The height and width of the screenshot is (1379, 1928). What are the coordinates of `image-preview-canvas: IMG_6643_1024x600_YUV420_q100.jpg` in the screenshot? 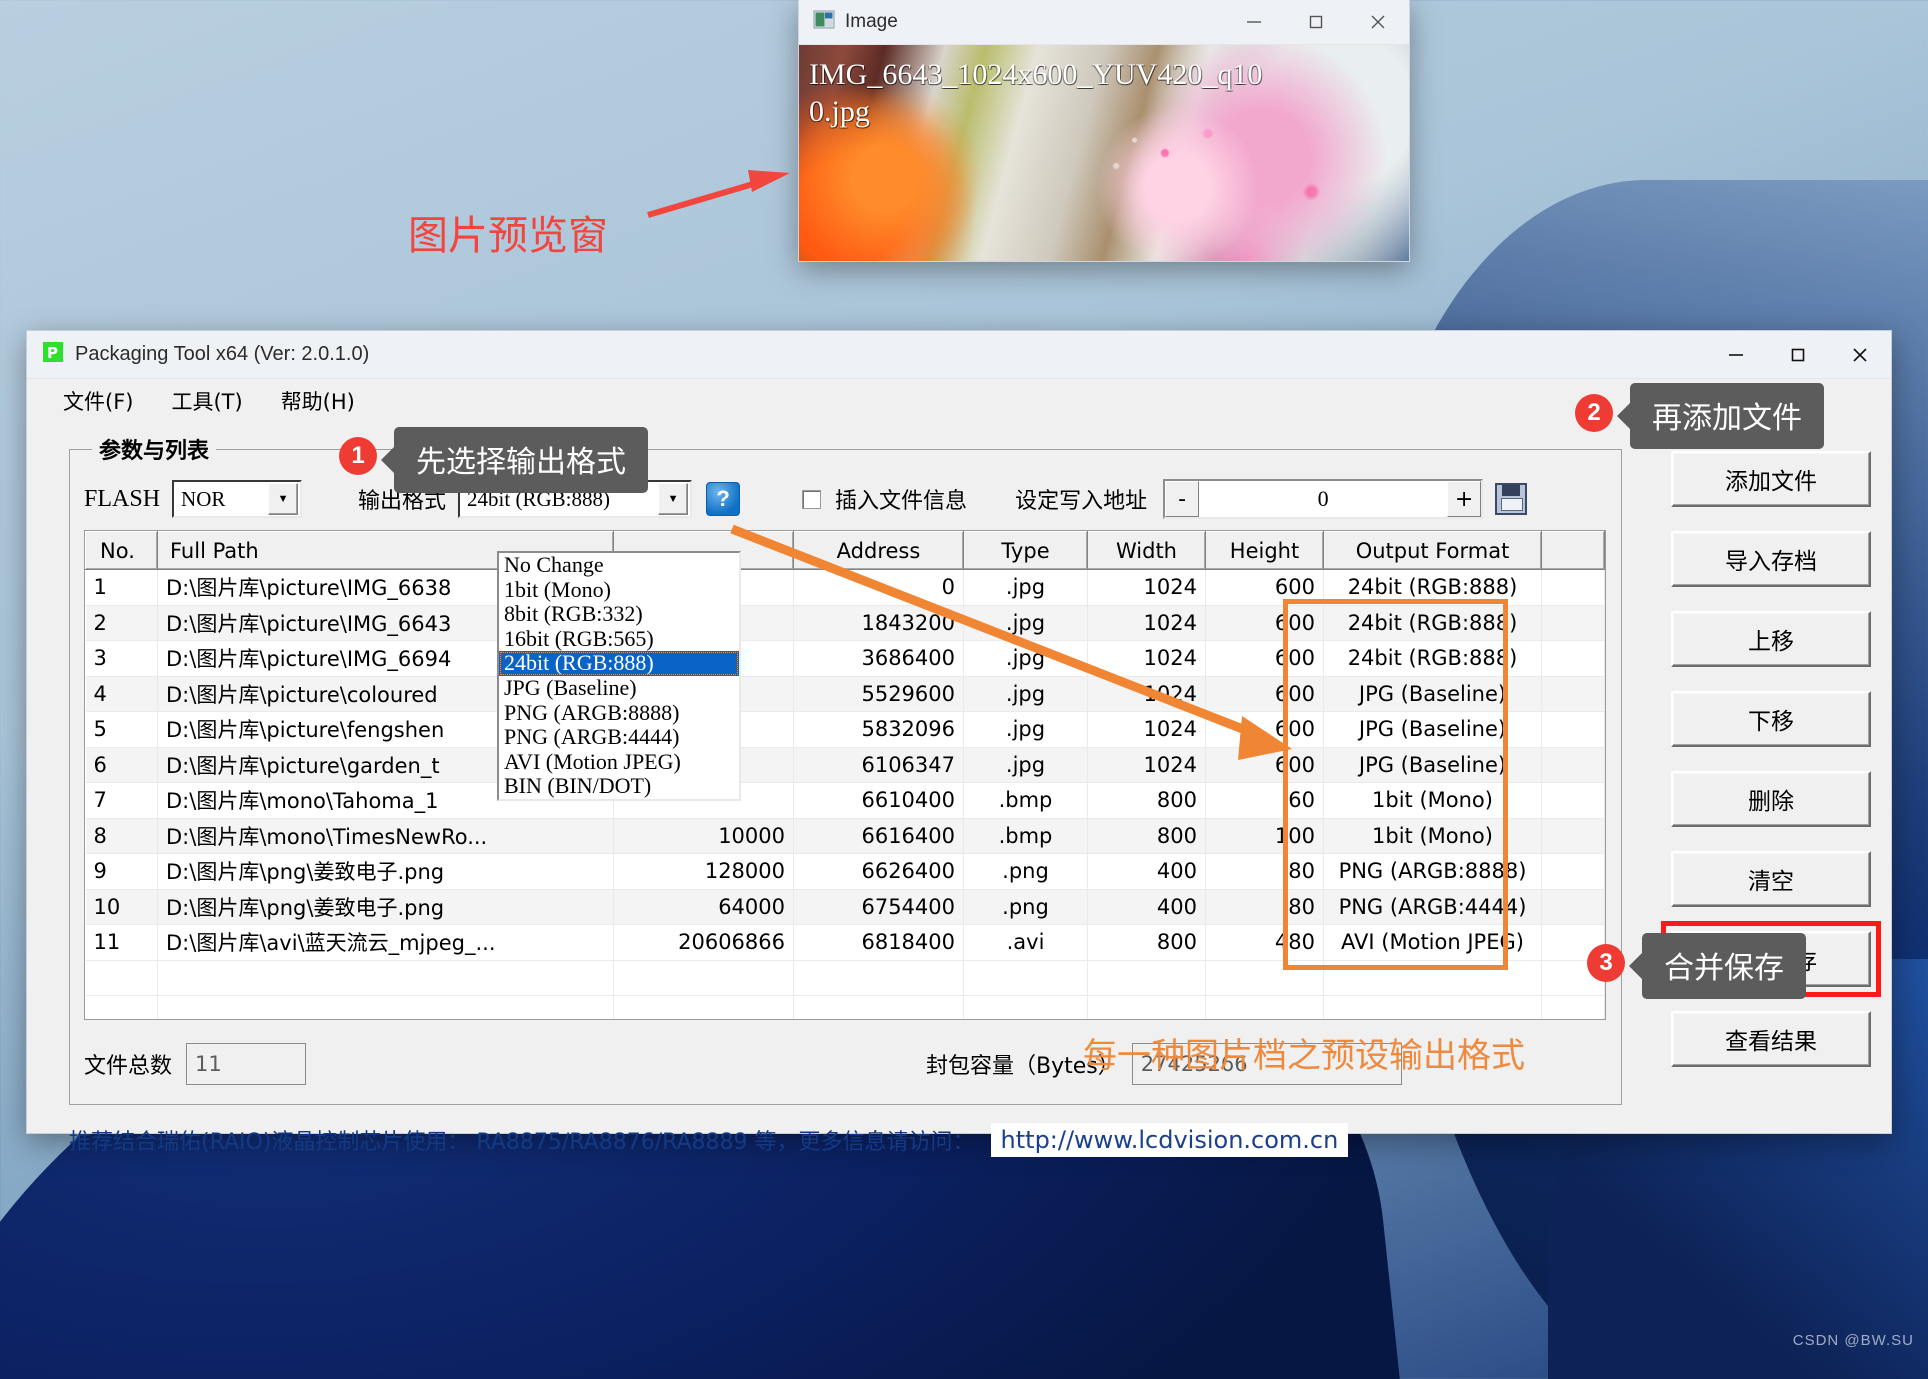 It's located at (1104, 153).